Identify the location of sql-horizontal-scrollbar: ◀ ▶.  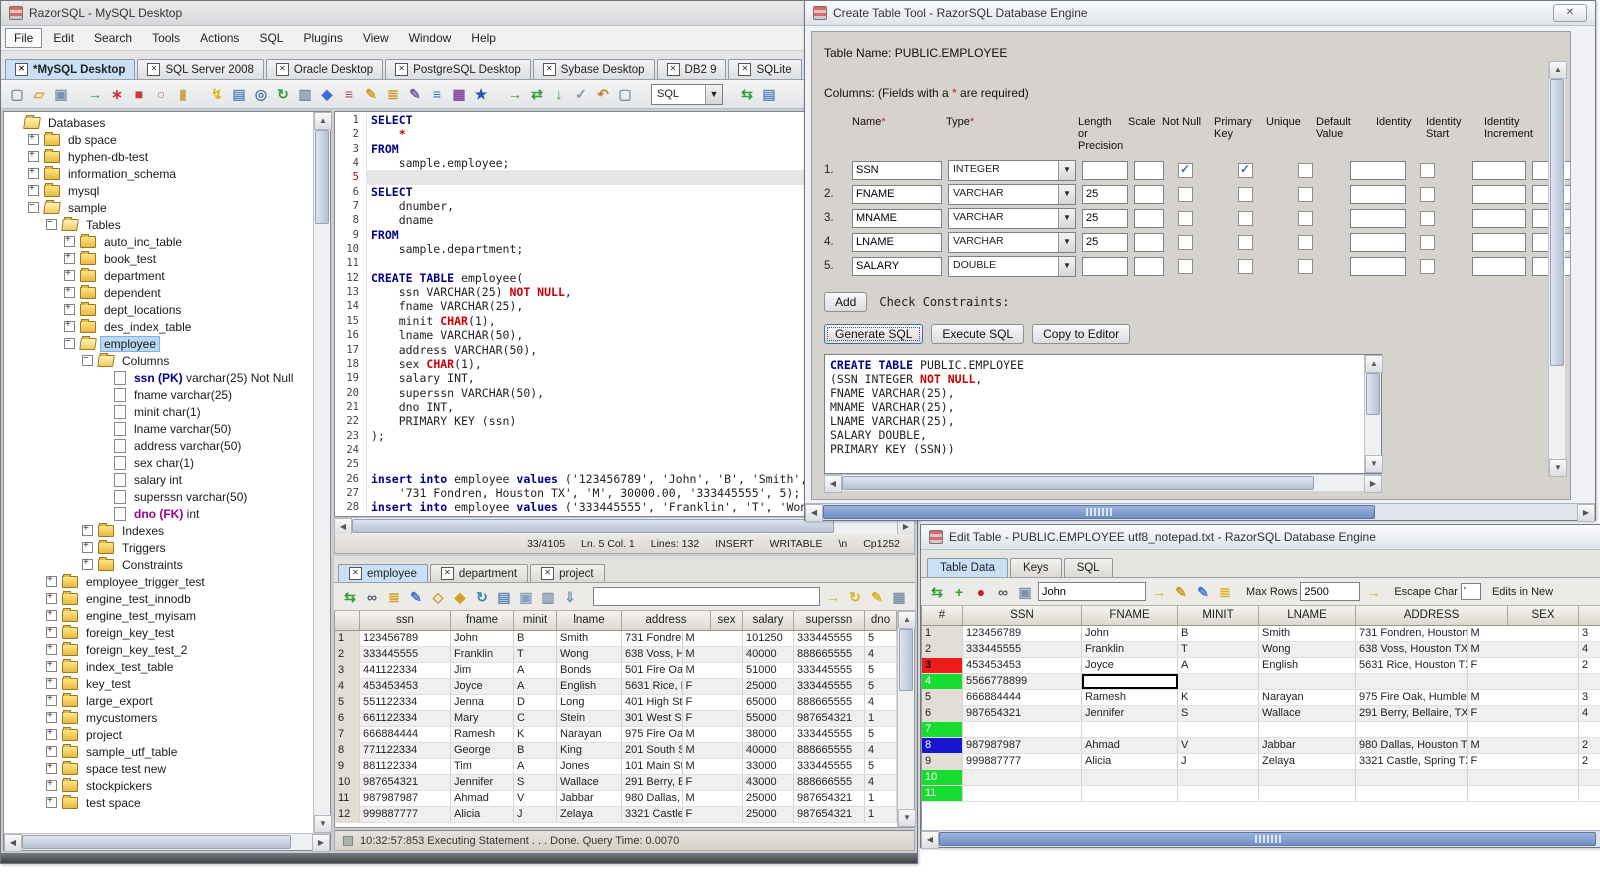
(1103, 483).